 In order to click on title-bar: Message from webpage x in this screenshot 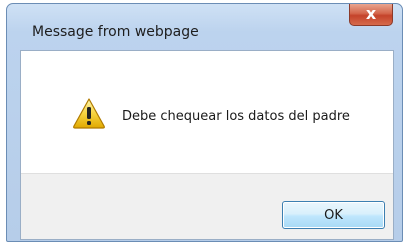, I will do `click(204, 23)`.